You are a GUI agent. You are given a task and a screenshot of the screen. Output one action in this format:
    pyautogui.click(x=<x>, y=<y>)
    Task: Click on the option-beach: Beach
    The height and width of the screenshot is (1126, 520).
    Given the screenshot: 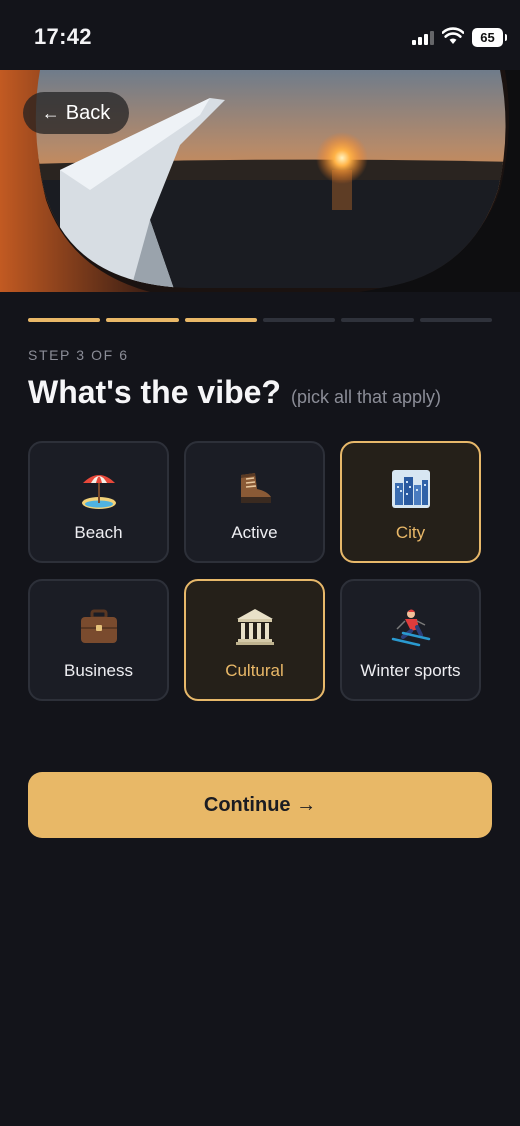 What is the action you would take?
    pyautogui.click(x=98, y=502)
    